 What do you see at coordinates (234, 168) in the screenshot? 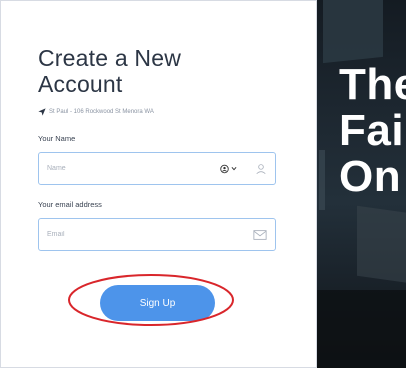
I see `chevron-down-icon` at bounding box center [234, 168].